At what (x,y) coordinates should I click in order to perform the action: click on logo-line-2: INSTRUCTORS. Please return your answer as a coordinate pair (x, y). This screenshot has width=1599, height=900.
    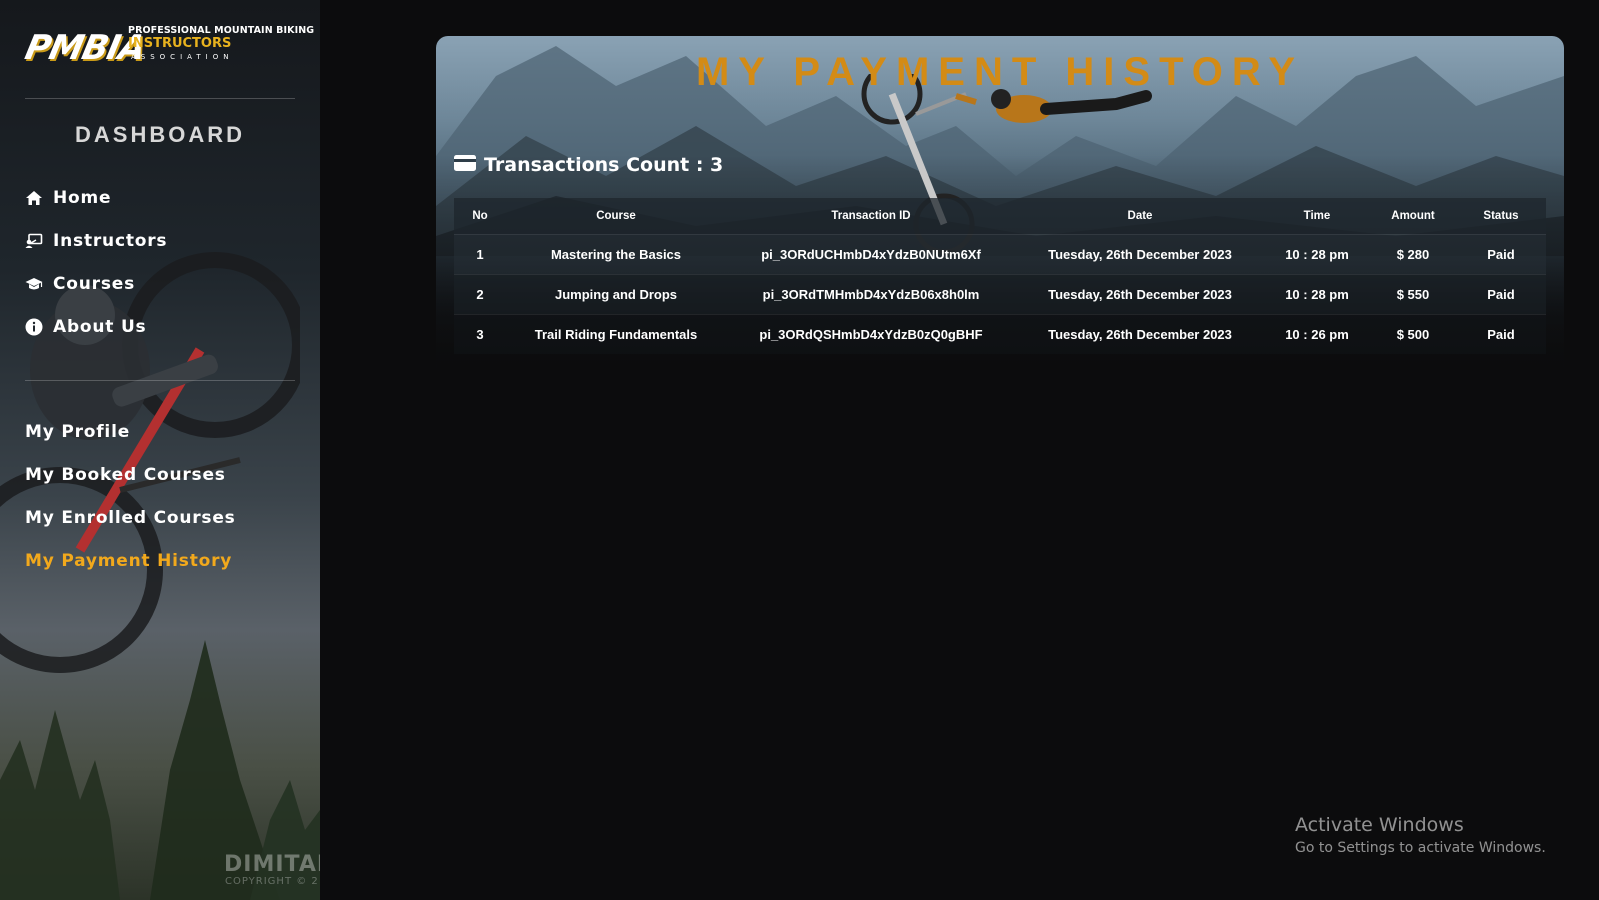
    Looking at the image, I should click on (180, 43).